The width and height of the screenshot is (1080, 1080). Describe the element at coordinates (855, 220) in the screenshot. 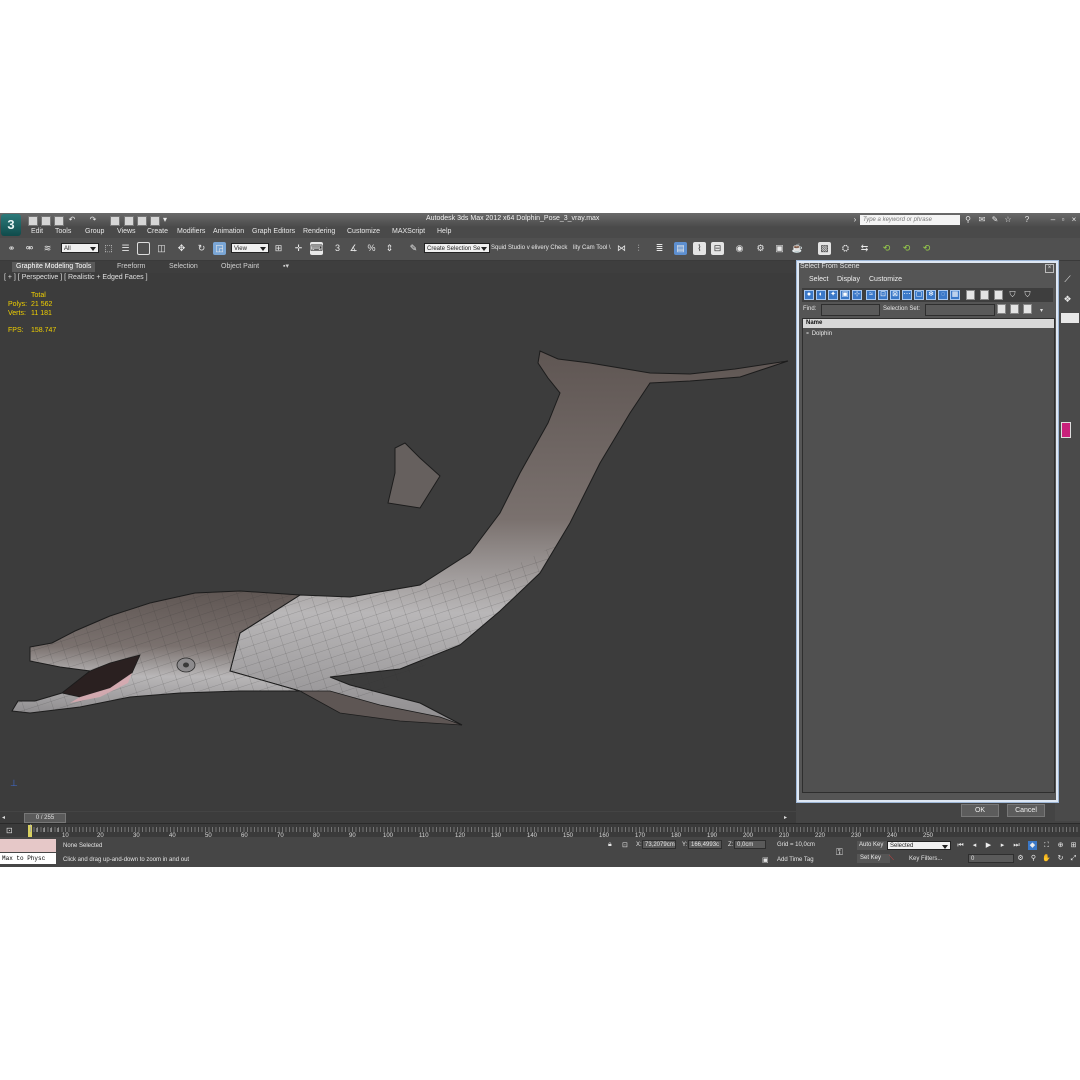

I see `search-arrow-icon: ›` at that location.